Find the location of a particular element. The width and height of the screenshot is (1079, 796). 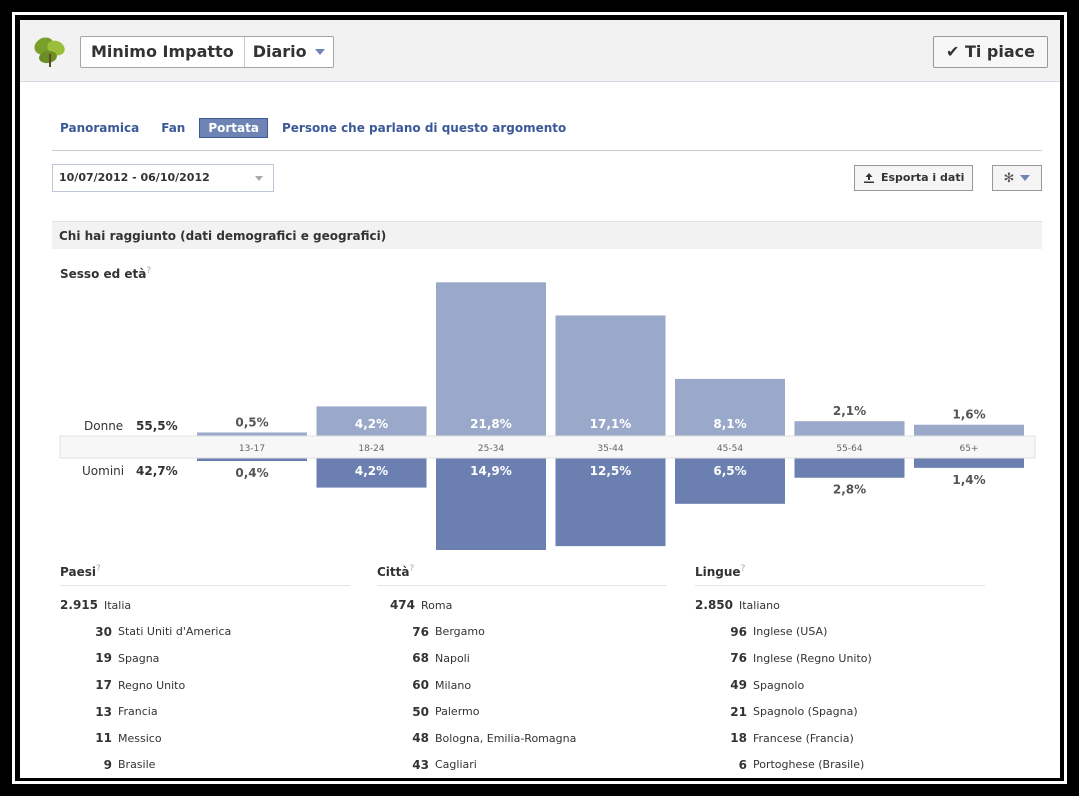

cities-title-text: Città is located at coordinates (393, 572).